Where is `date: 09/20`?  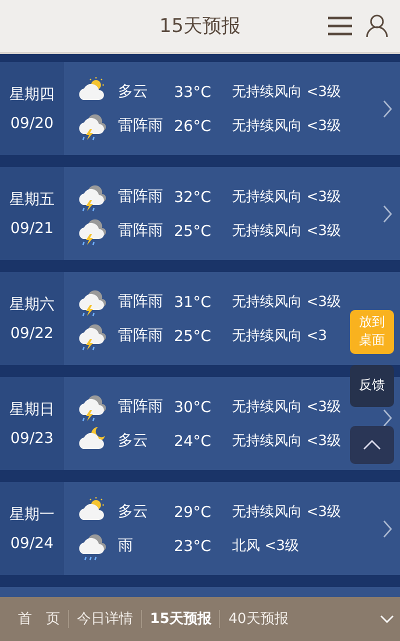
date: 09/20 is located at coordinates (32, 123).